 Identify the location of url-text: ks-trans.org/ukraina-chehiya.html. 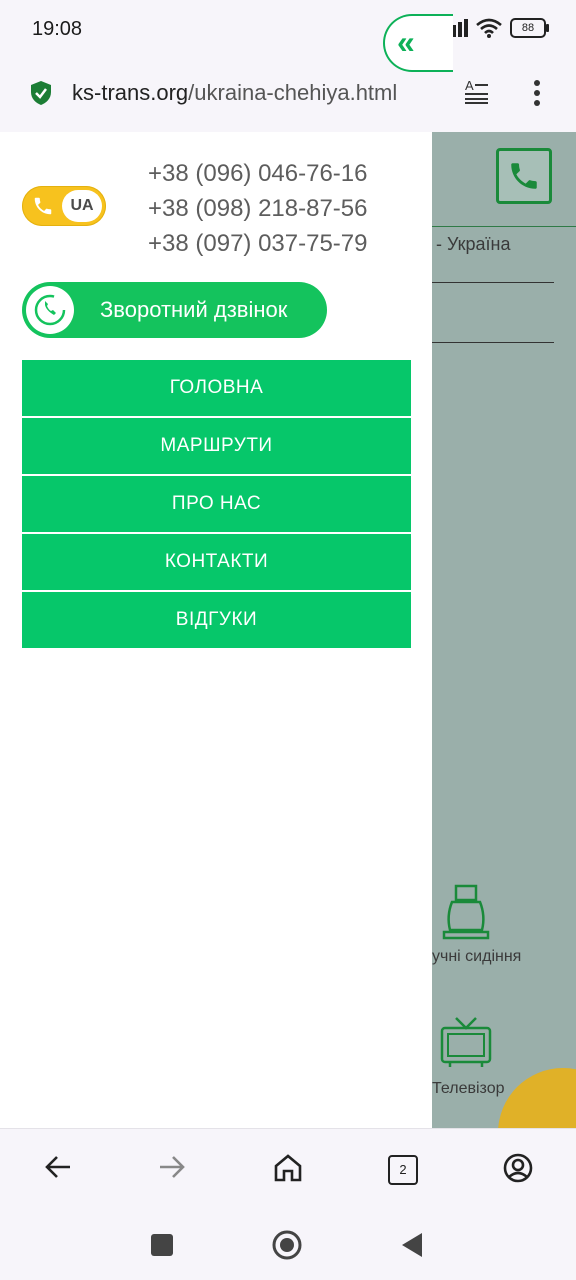
(234, 93).